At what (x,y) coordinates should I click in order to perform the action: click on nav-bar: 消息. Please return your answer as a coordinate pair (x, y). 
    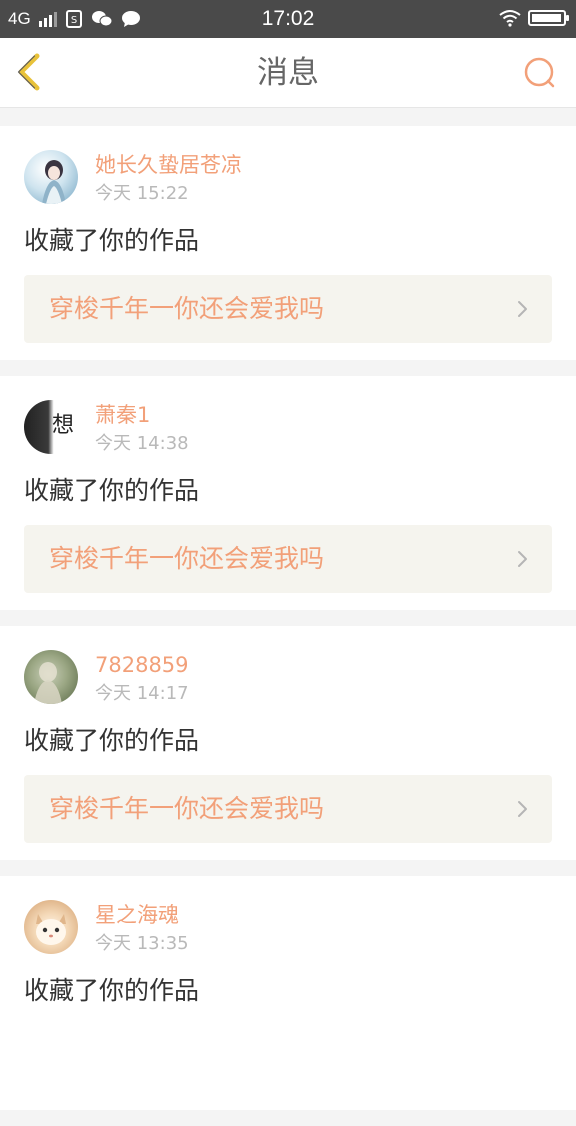
    Looking at the image, I should click on (288, 73).